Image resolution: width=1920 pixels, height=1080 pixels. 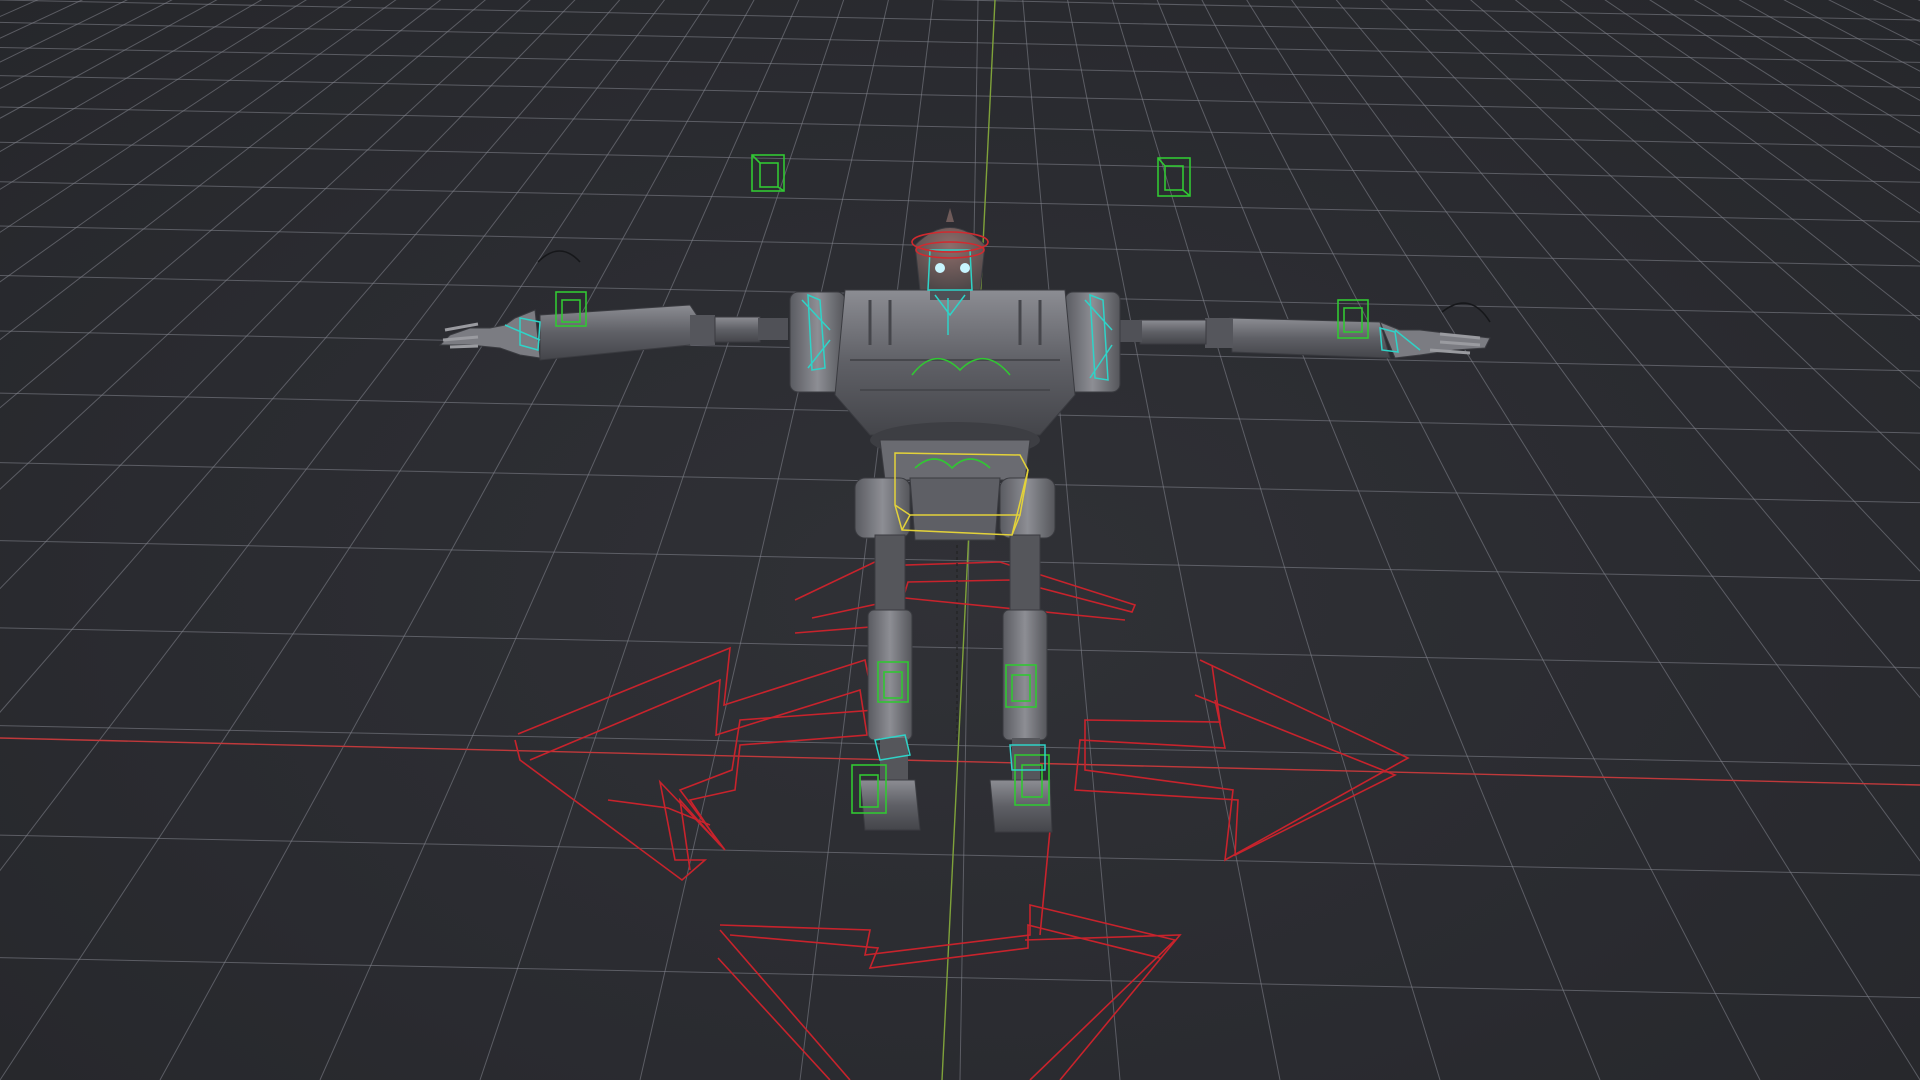 I want to click on left-arm, so click(x=613, y=332).